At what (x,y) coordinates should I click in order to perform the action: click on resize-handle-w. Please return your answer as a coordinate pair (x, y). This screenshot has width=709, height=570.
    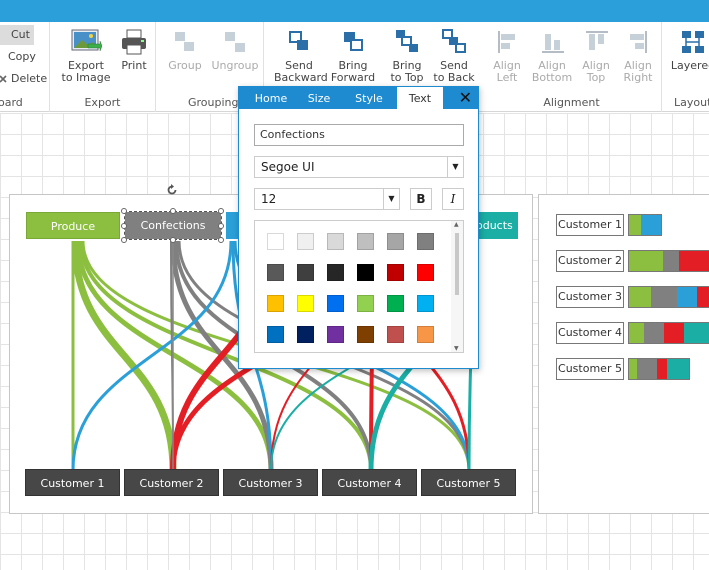
    Looking at the image, I should click on (124, 226).